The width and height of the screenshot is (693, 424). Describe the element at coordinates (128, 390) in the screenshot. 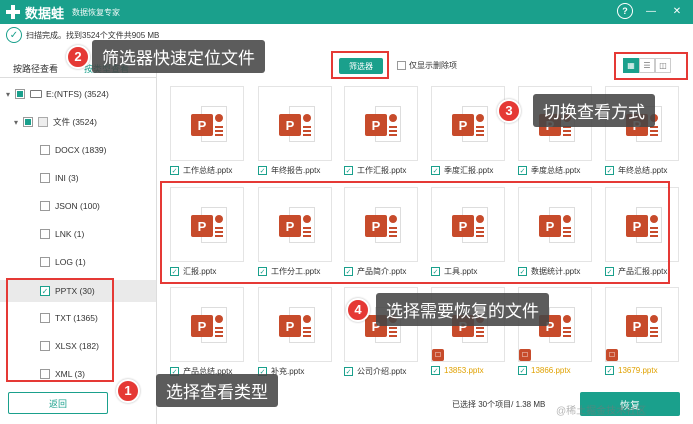

I see `callout-number: 1` at that location.